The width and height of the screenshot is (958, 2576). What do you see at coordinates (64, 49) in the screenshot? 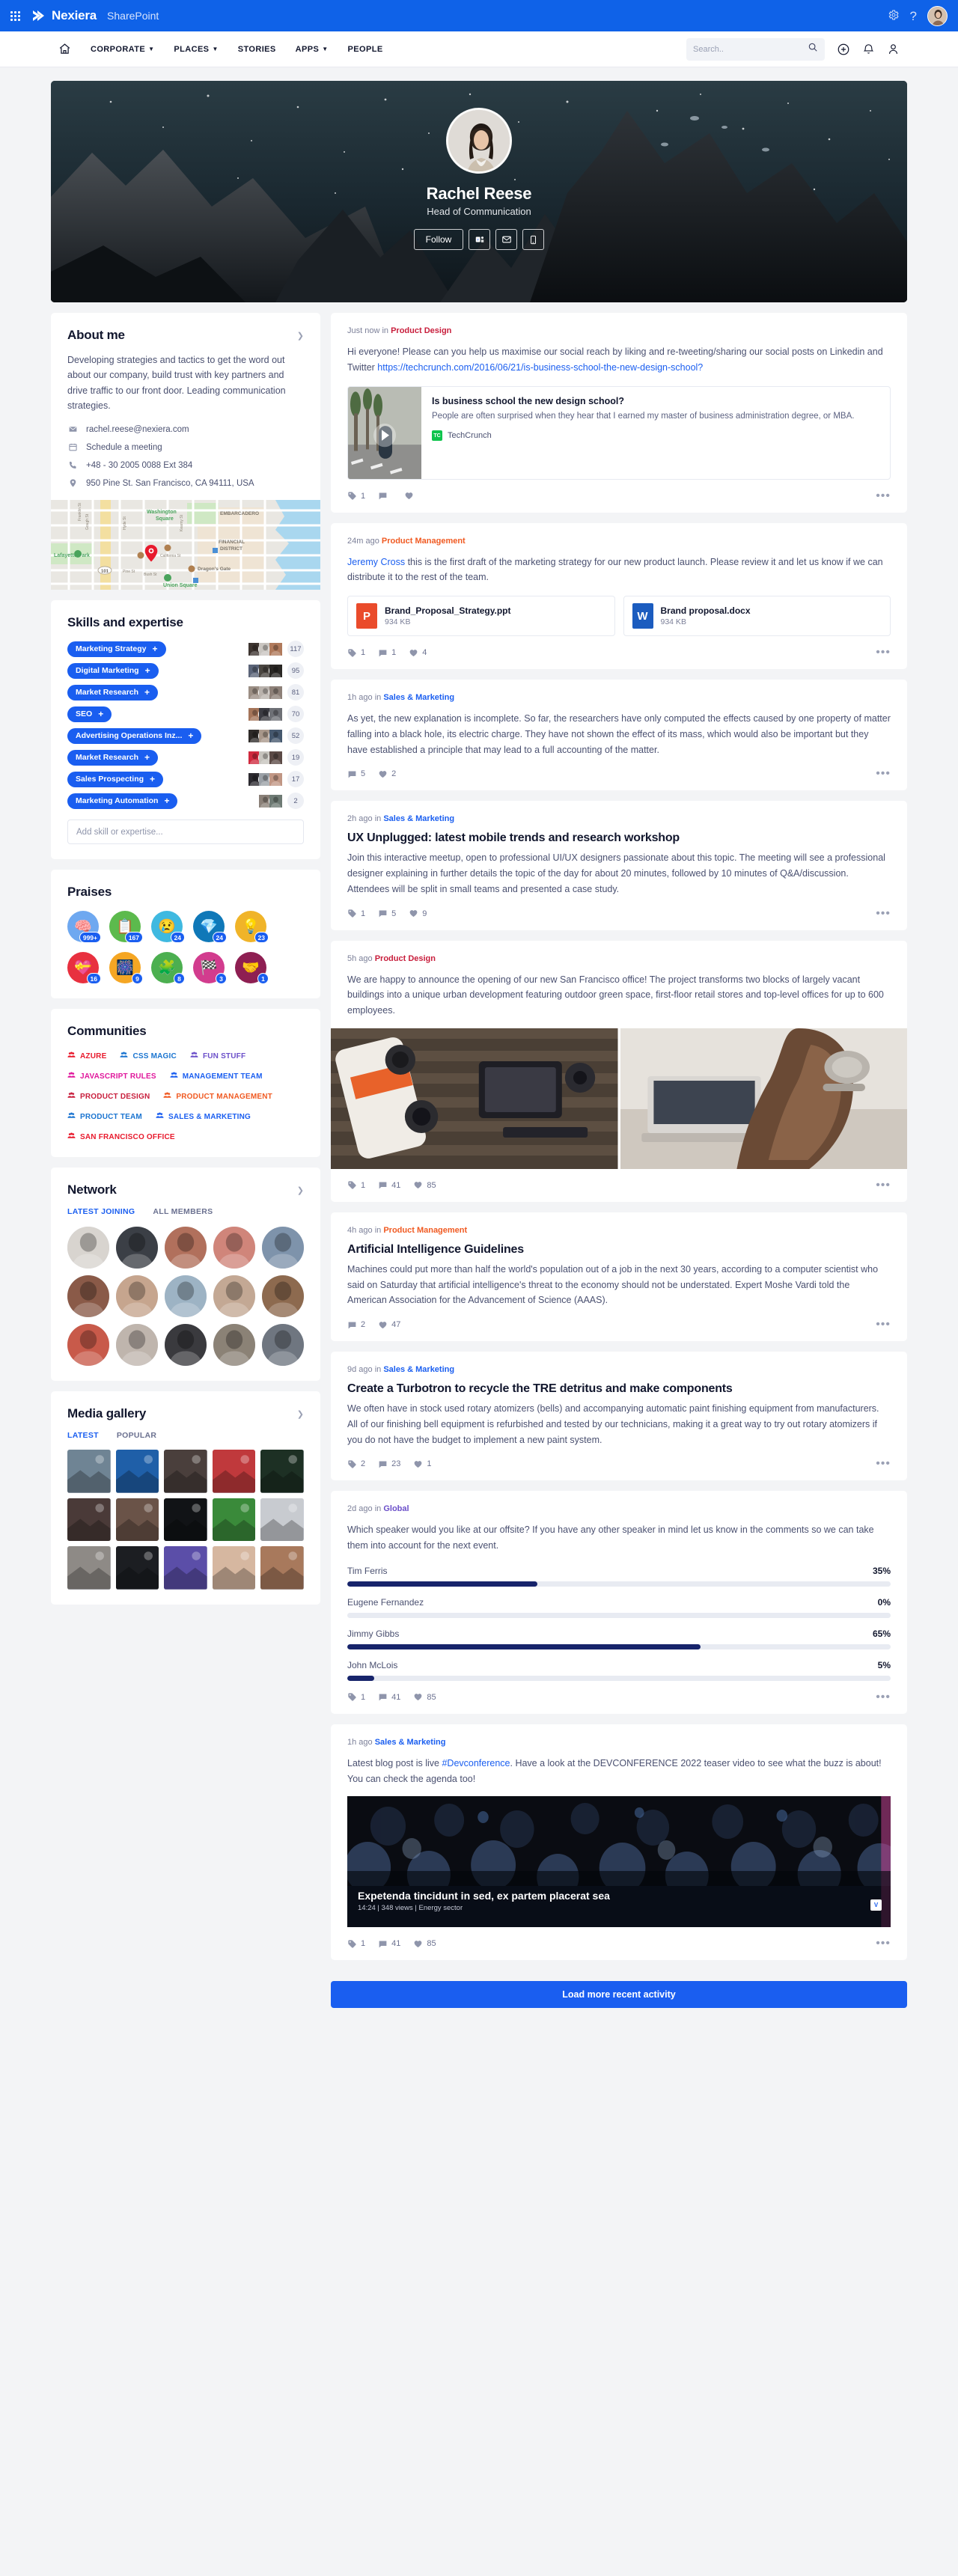
I see `home-icon` at bounding box center [64, 49].